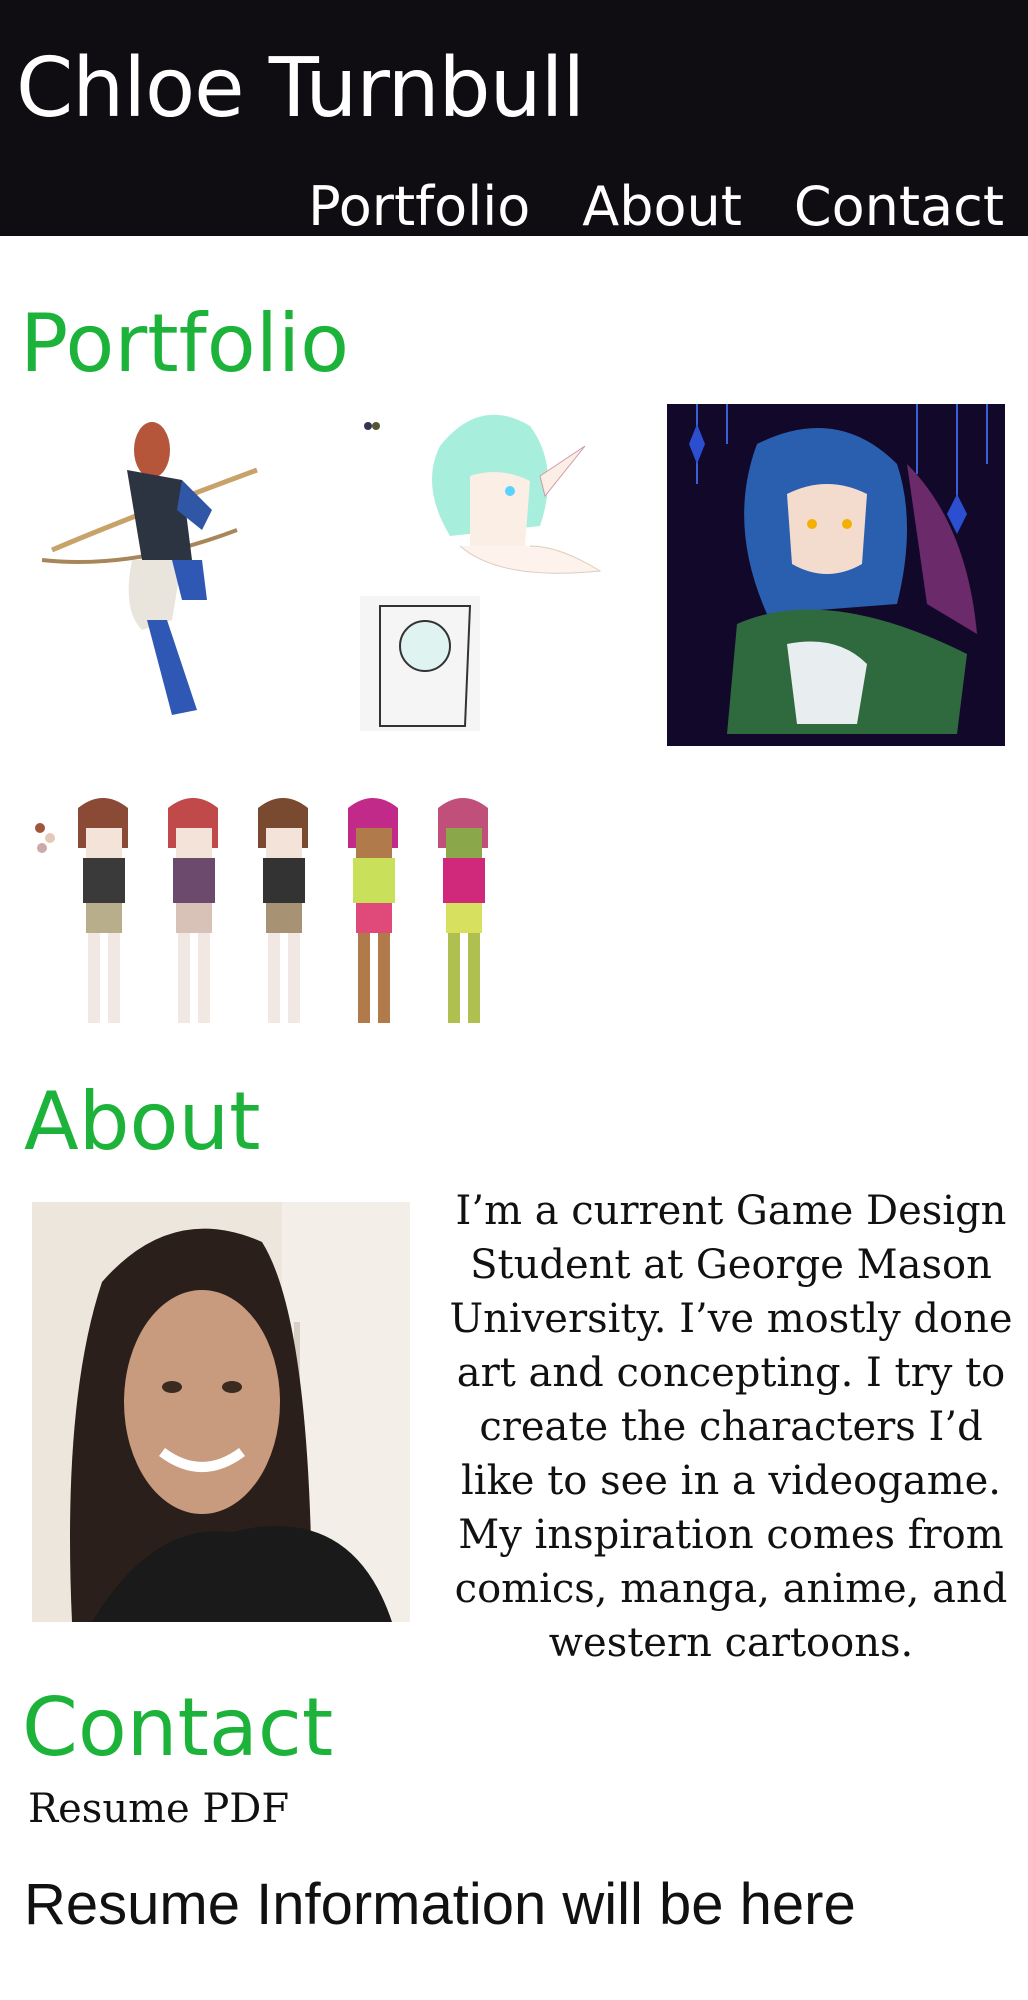 This screenshot has width=1028, height=2000. What do you see at coordinates (419, 207) in the screenshot?
I see `nav-portfolio-link: Portfolio` at bounding box center [419, 207].